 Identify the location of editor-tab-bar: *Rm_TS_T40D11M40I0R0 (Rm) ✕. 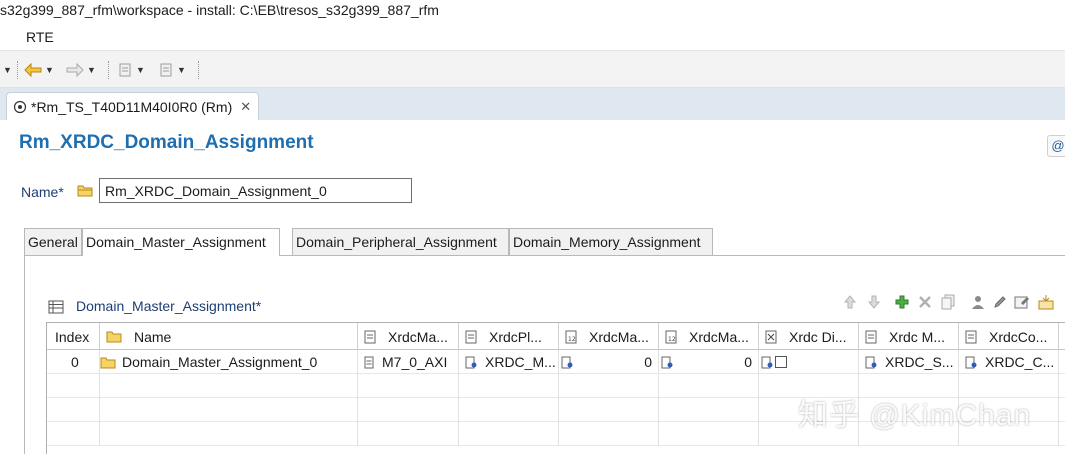
(532, 104).